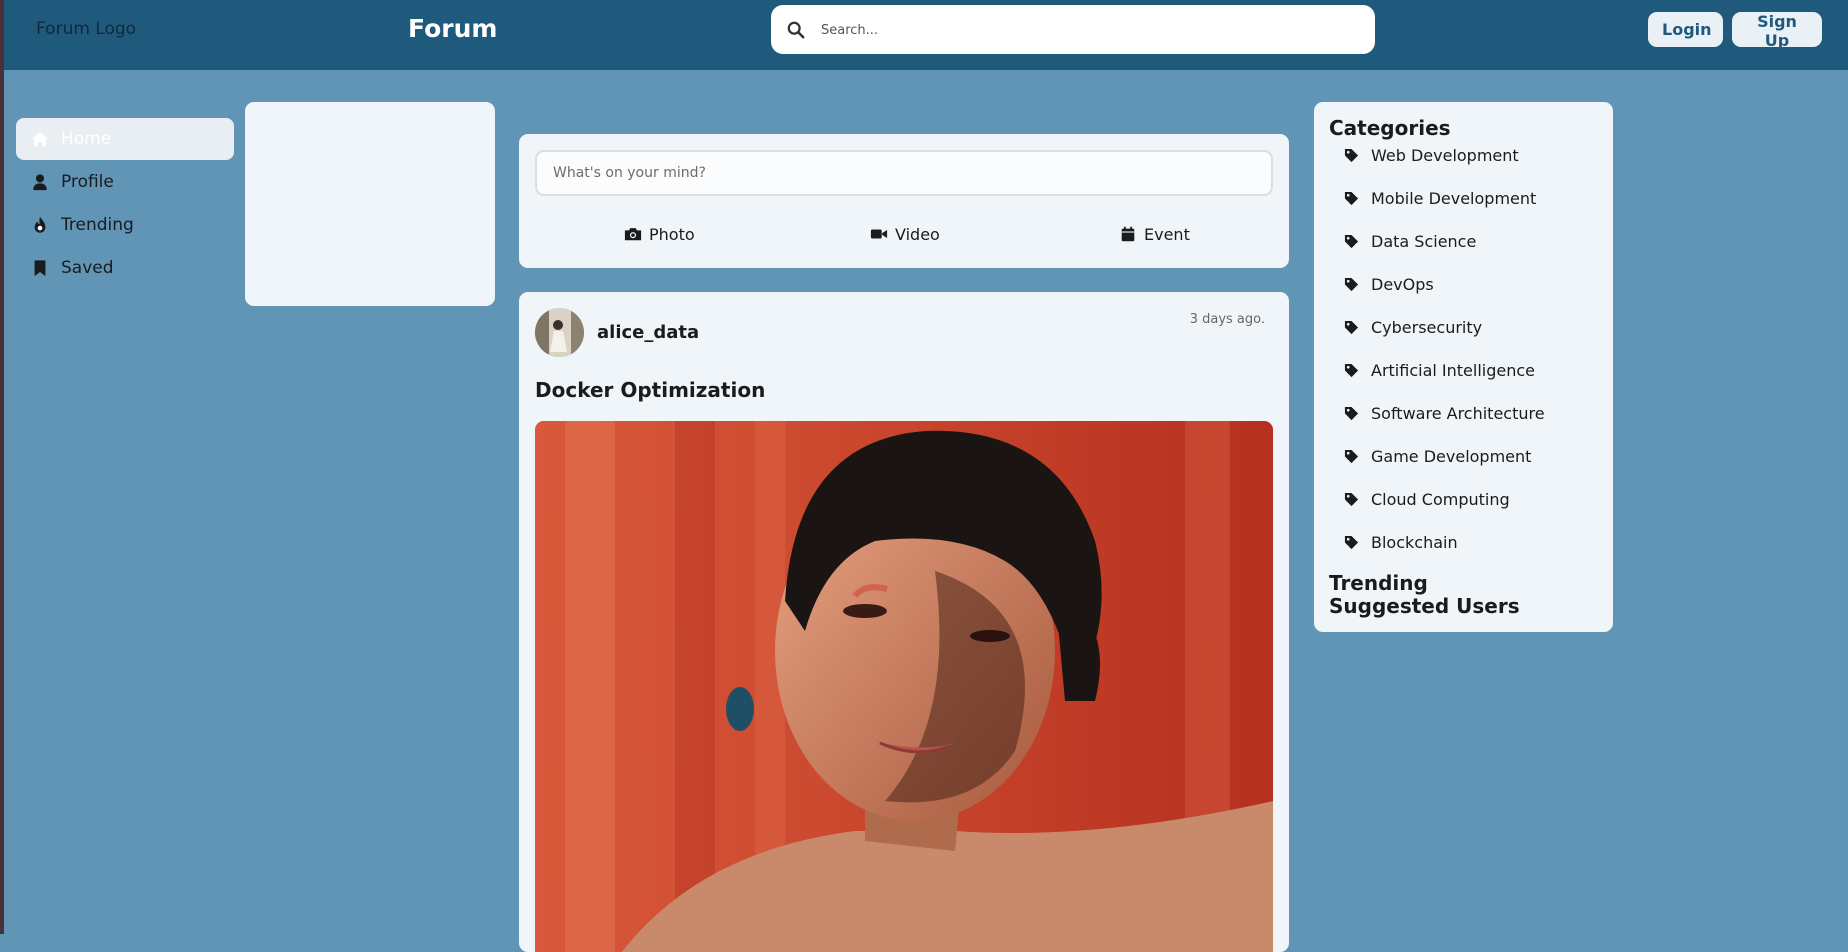  I want to click on category-item: Cybersecurity, so click(1444, 339).